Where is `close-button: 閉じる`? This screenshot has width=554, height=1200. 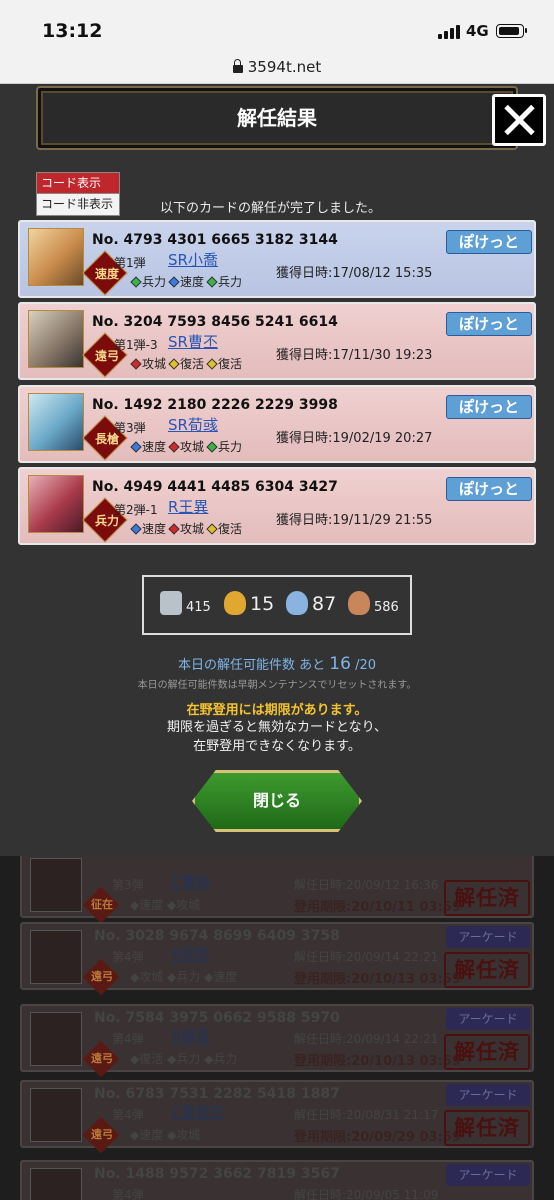
close-button: 閉じる is located at coordinates (277, 801).